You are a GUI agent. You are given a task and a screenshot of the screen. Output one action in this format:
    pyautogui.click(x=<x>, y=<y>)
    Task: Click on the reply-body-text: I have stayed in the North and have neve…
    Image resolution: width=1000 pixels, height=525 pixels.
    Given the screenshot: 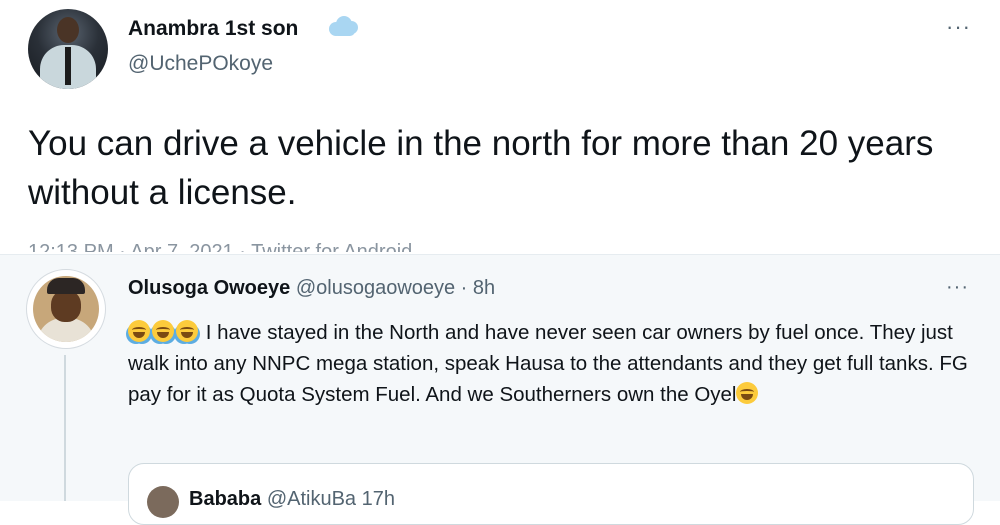 What is the action you would take?
    pyautogui.click(x=548, y=363)
    